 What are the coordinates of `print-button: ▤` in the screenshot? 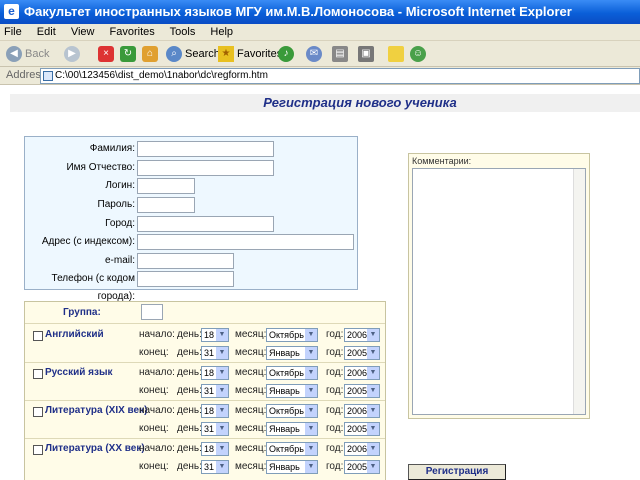 It's located at (341, 54).